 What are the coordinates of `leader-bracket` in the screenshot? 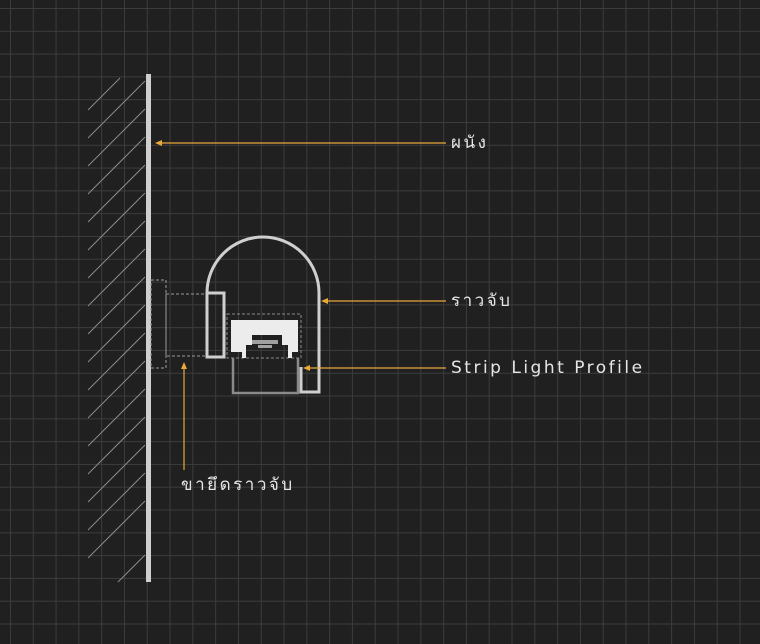 It's located at (184, 416).